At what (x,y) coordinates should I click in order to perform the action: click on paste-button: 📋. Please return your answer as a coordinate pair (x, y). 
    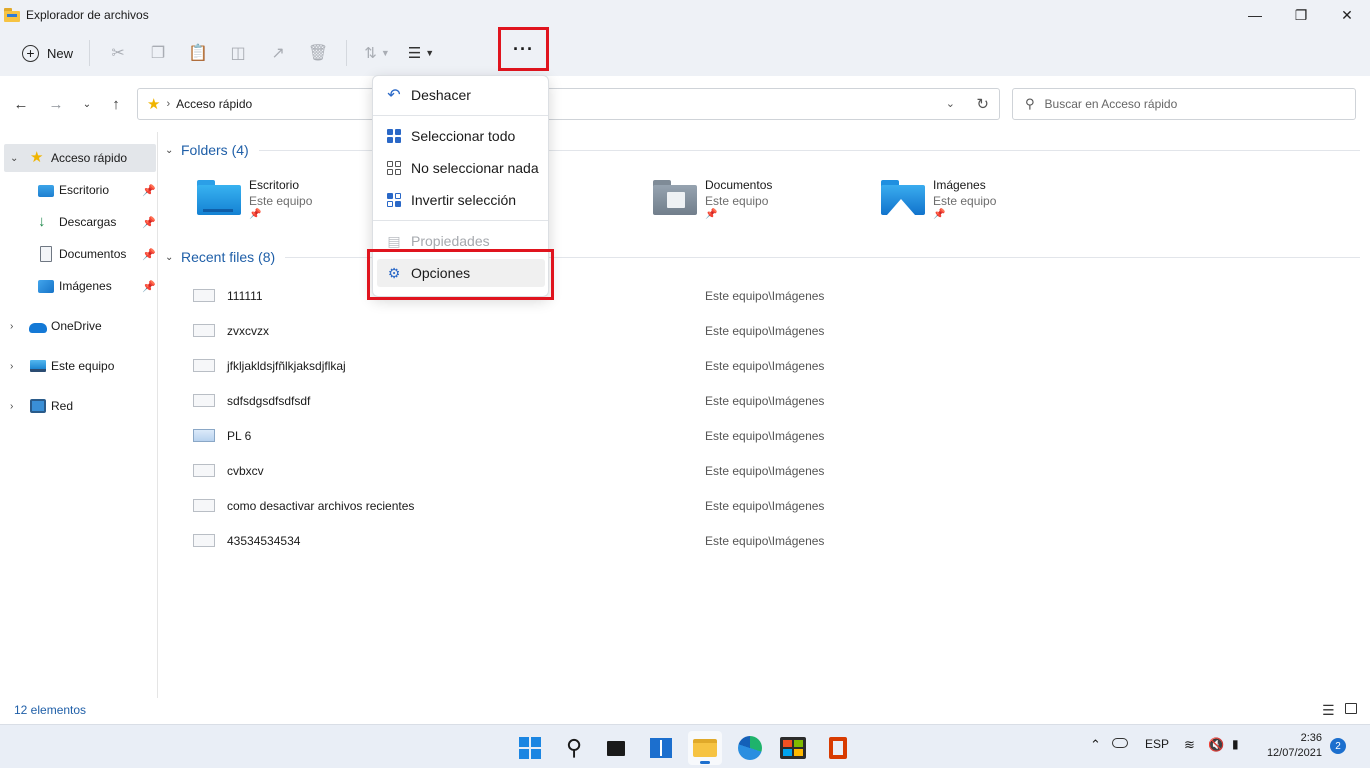
    Looking at the image, I should click on (198, 53).